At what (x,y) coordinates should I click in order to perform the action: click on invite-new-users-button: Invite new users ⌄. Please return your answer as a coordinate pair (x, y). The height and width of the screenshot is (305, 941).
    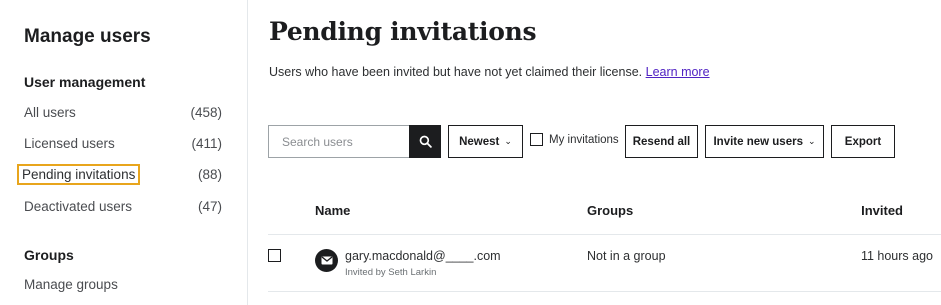
    Looking at the image, I should click on (764, 141).